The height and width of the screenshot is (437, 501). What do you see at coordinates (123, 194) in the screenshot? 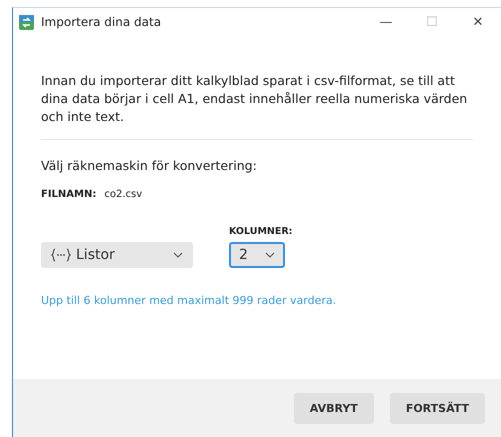
I see `filename-value: co2.csv` at bounding box center [123, 194].